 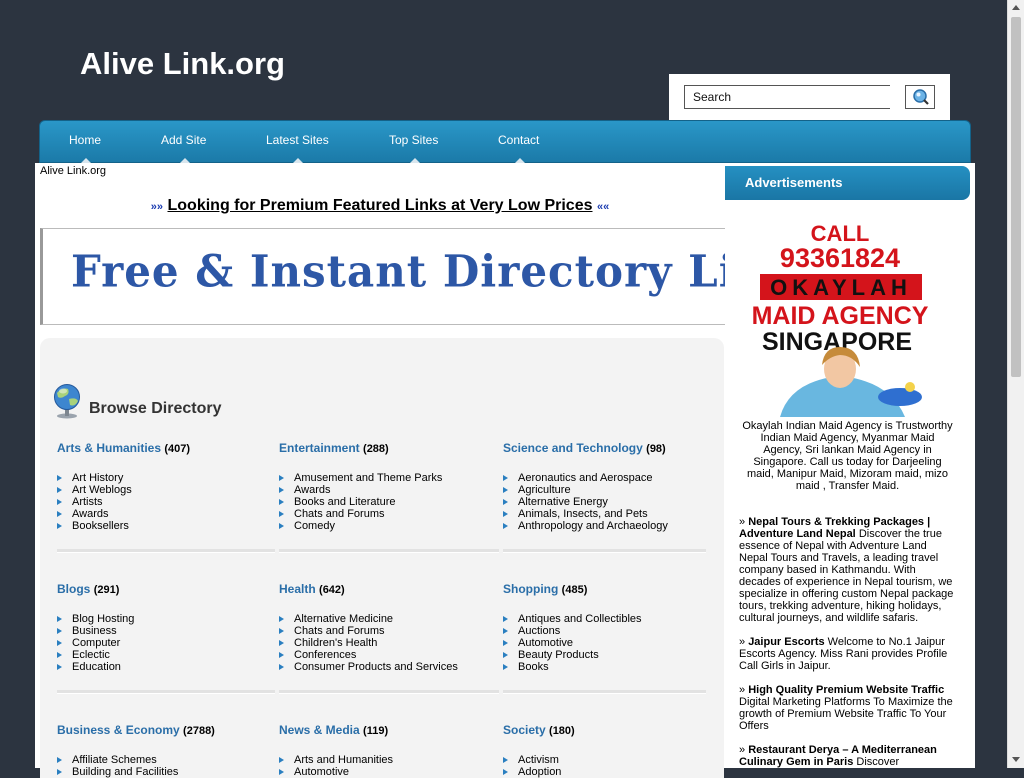 What do you see at coordinates (182, 64) in the screenshot?
I see `site-title: Alive Link.org` at bounding box center [182, 64].